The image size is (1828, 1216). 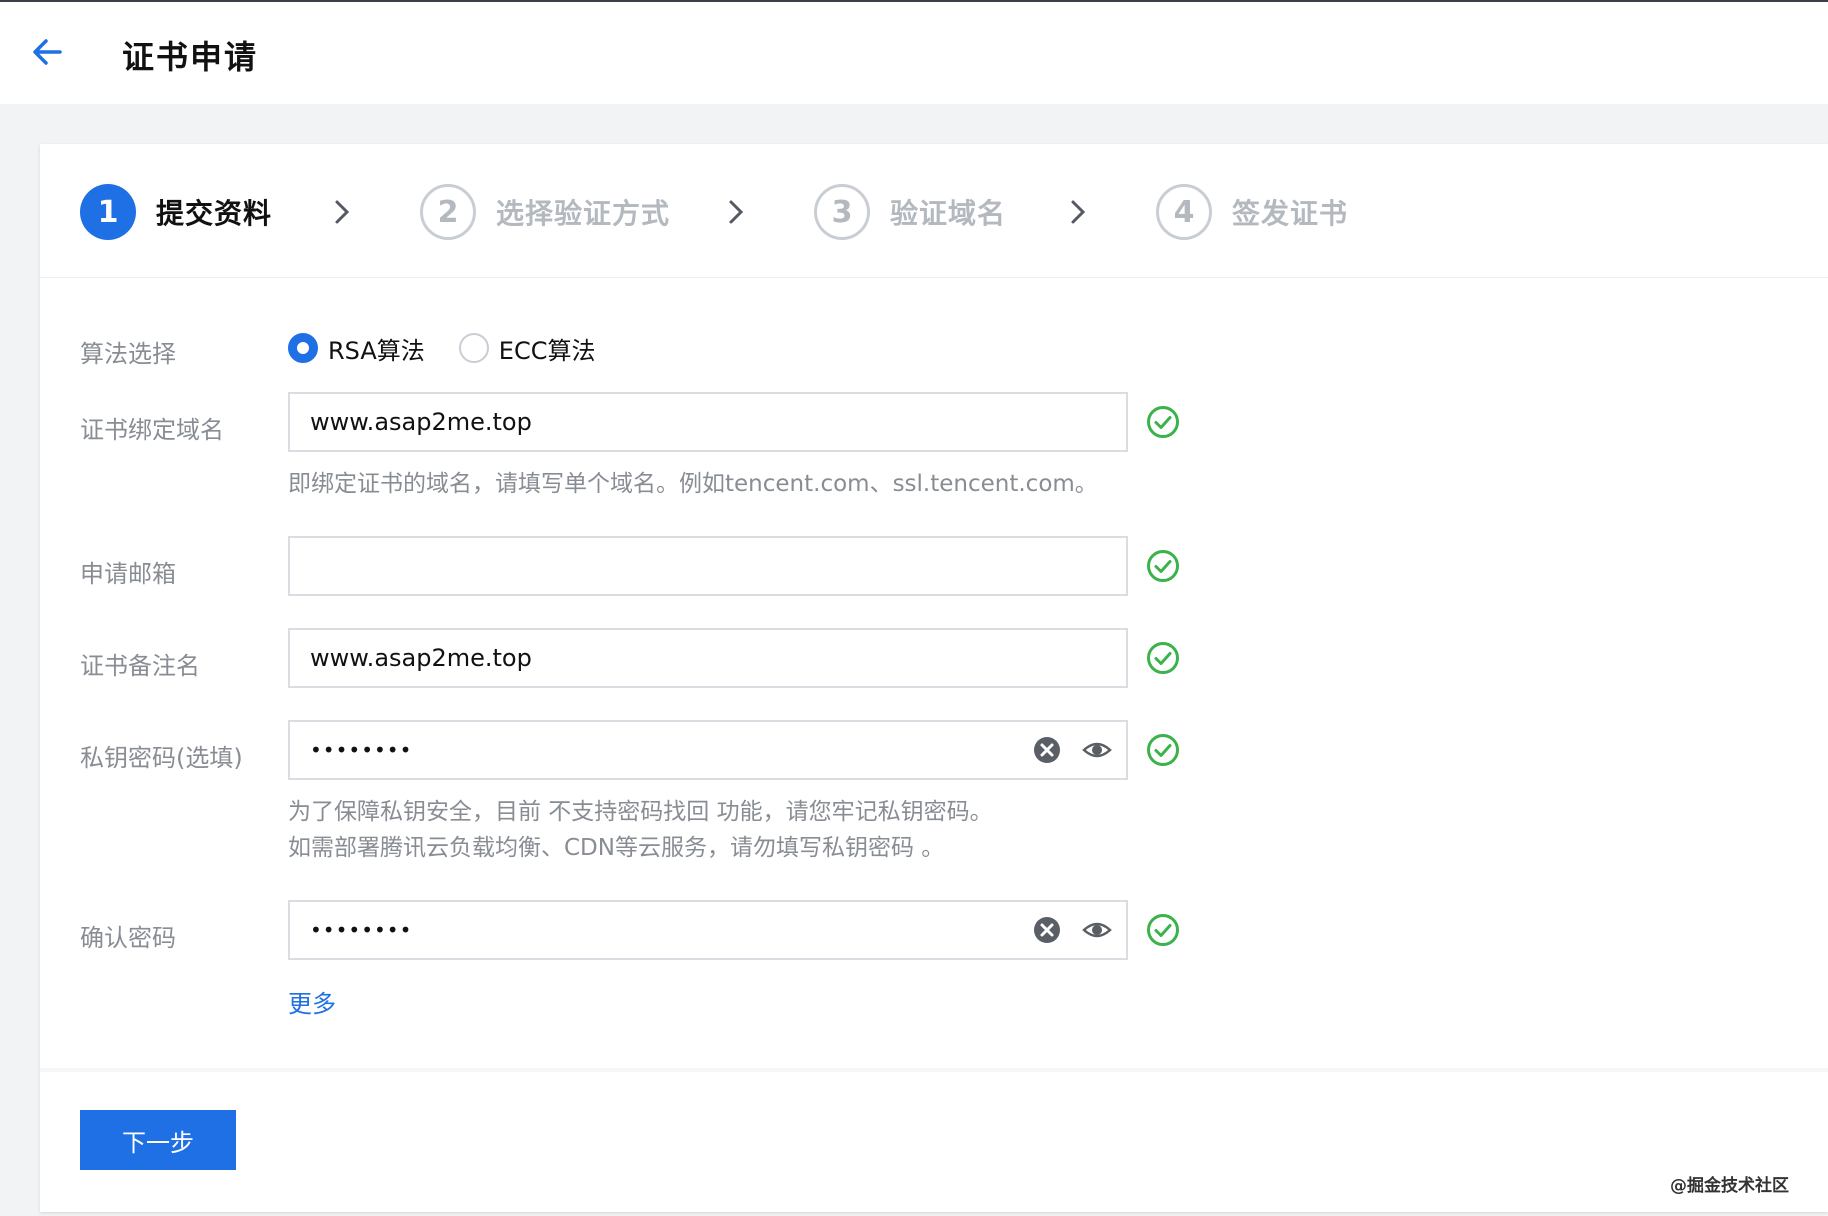 What do you see at coordinates (128, 574) in the screenshot?
I see `email-label: 申请邮箱` at bounding box center [128, 574].